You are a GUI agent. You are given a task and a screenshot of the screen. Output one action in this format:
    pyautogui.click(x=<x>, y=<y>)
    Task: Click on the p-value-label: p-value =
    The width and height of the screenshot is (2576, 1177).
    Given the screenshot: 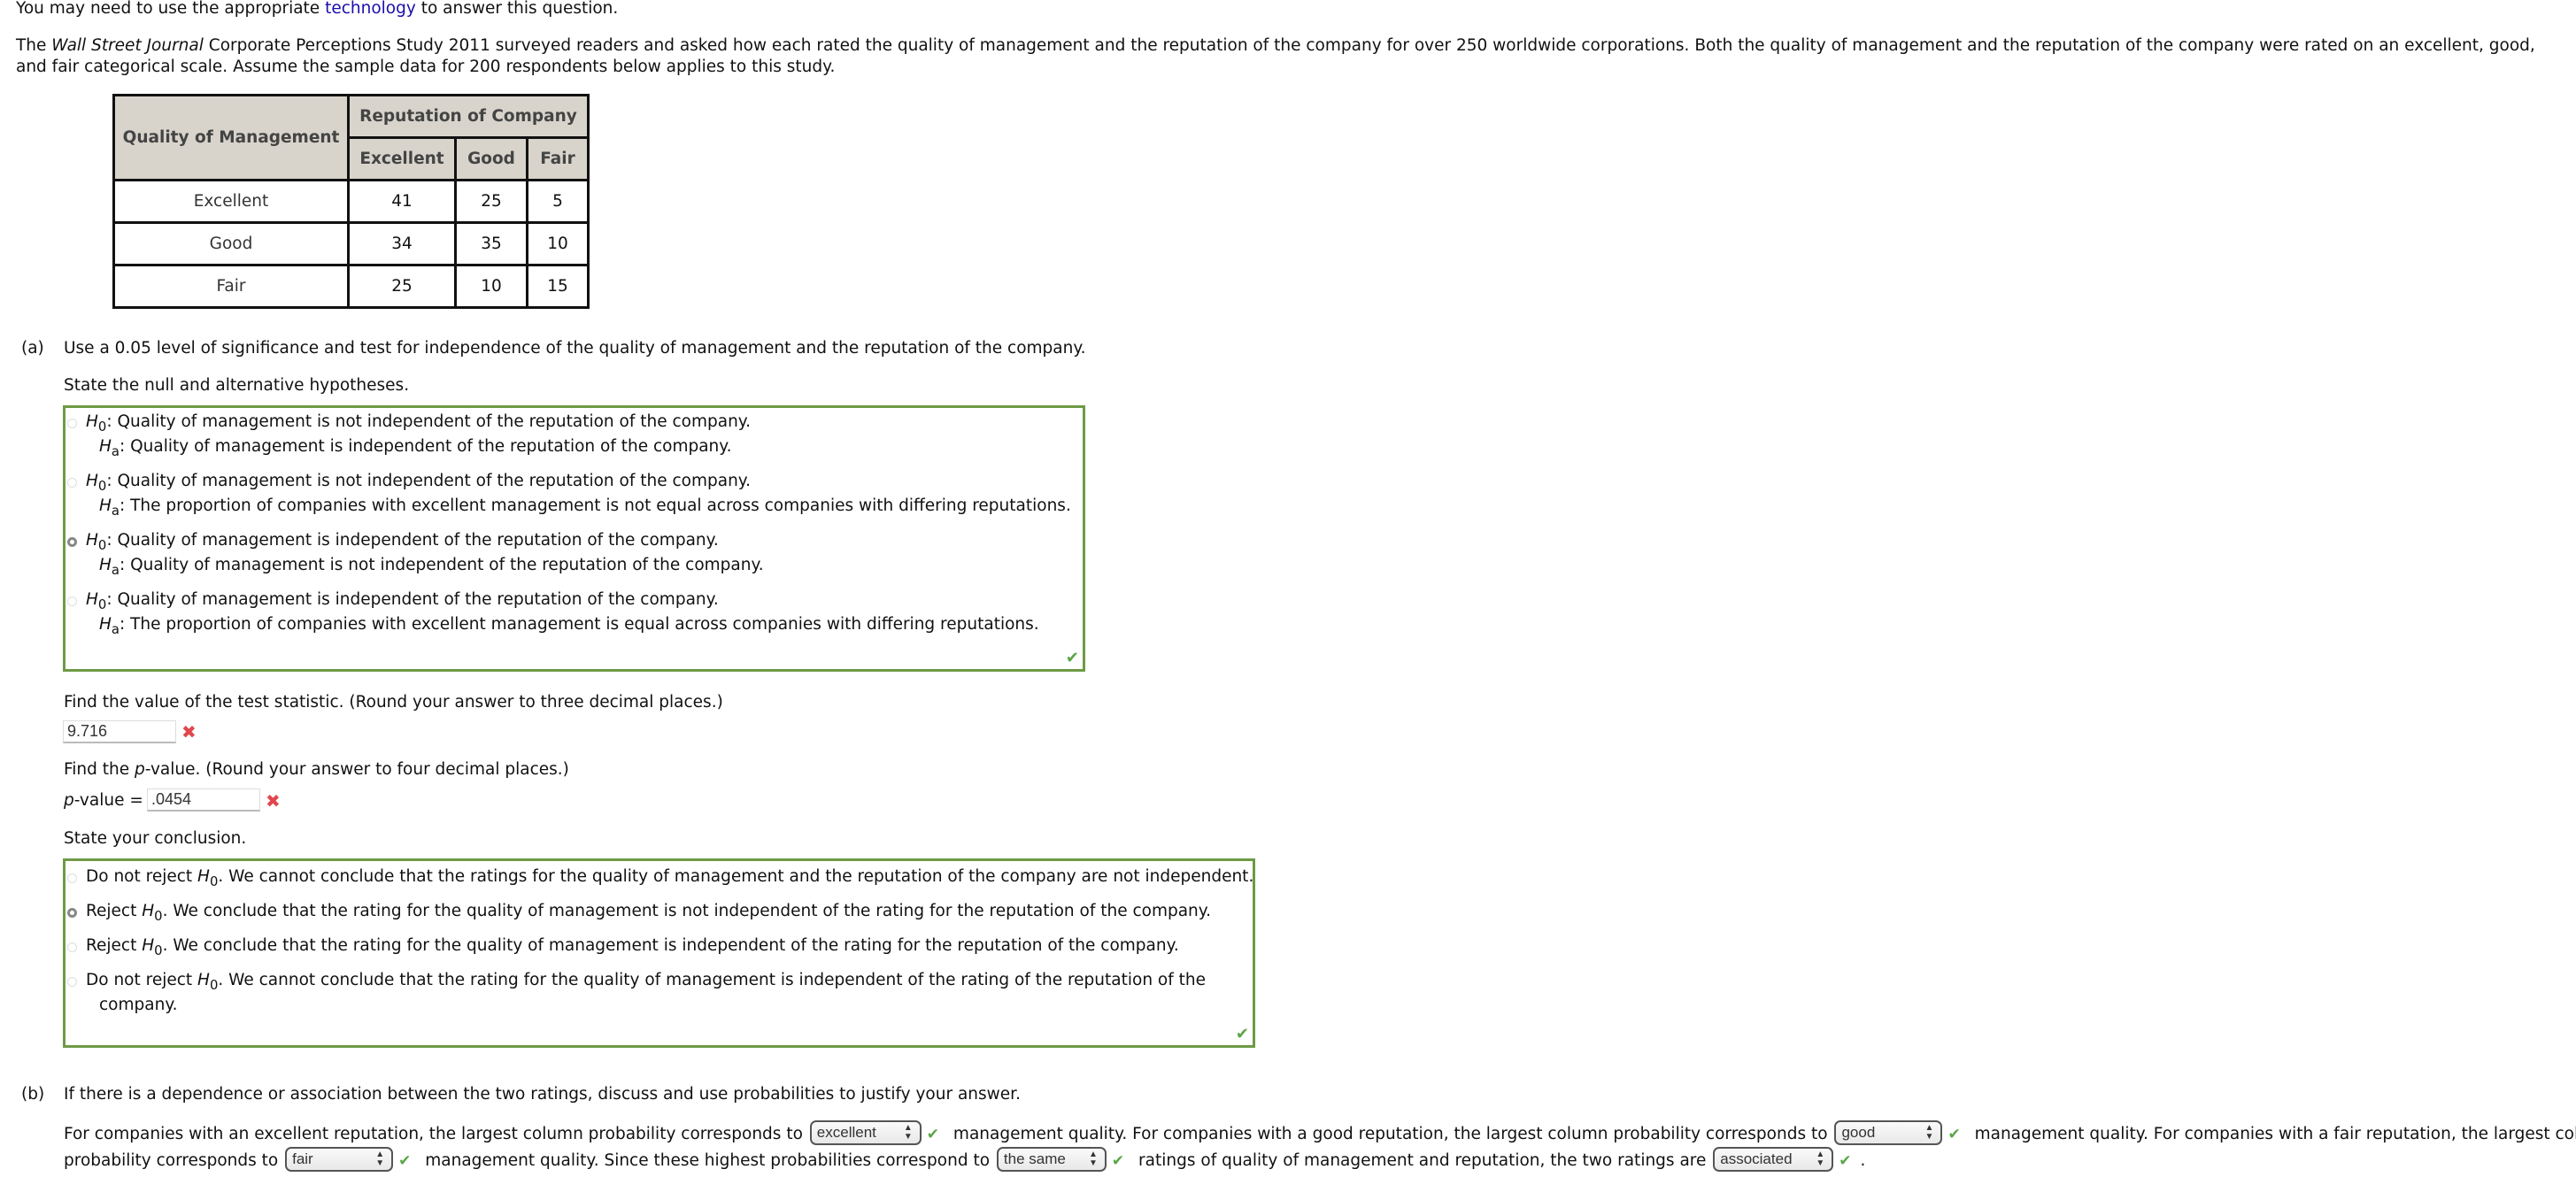 What is the action you would take?
    pyautogui.click(x=103, y=801)
    